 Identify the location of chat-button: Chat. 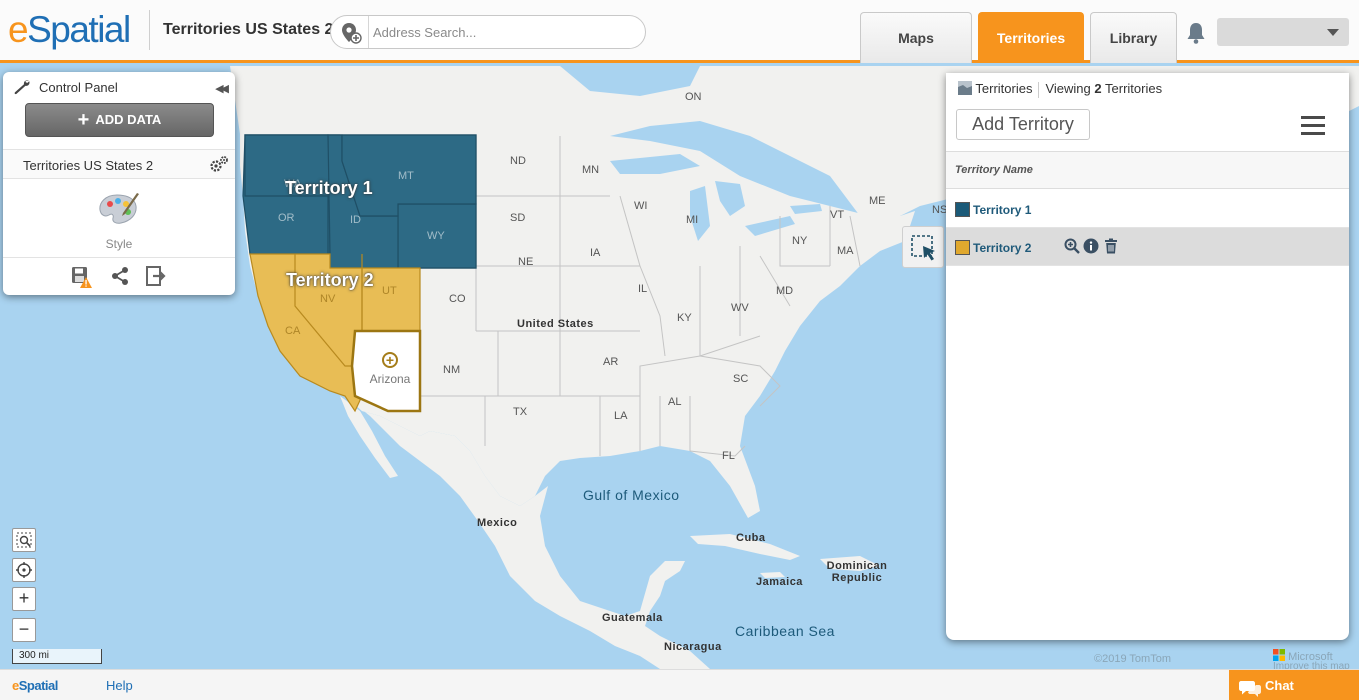
(1294, 685).